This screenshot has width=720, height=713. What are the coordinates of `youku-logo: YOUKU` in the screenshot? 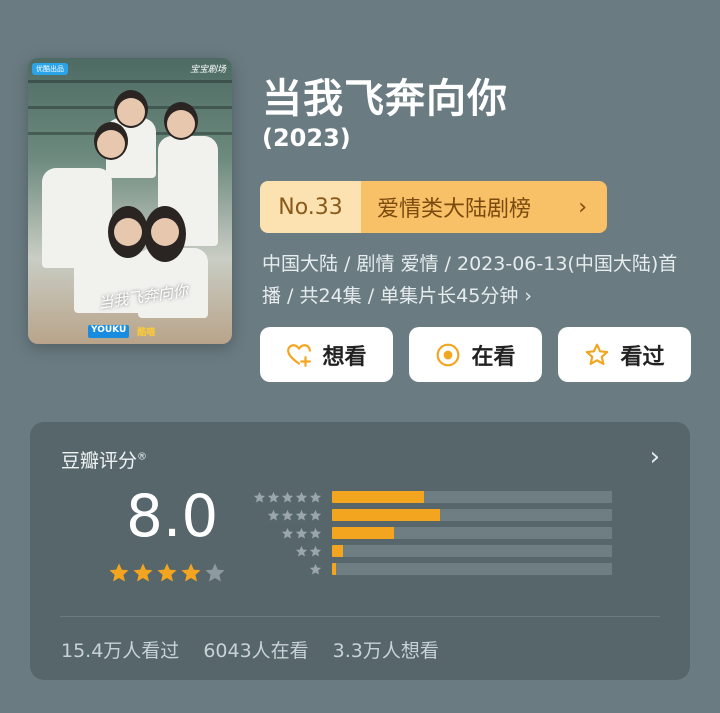 It's located at (109, 331).